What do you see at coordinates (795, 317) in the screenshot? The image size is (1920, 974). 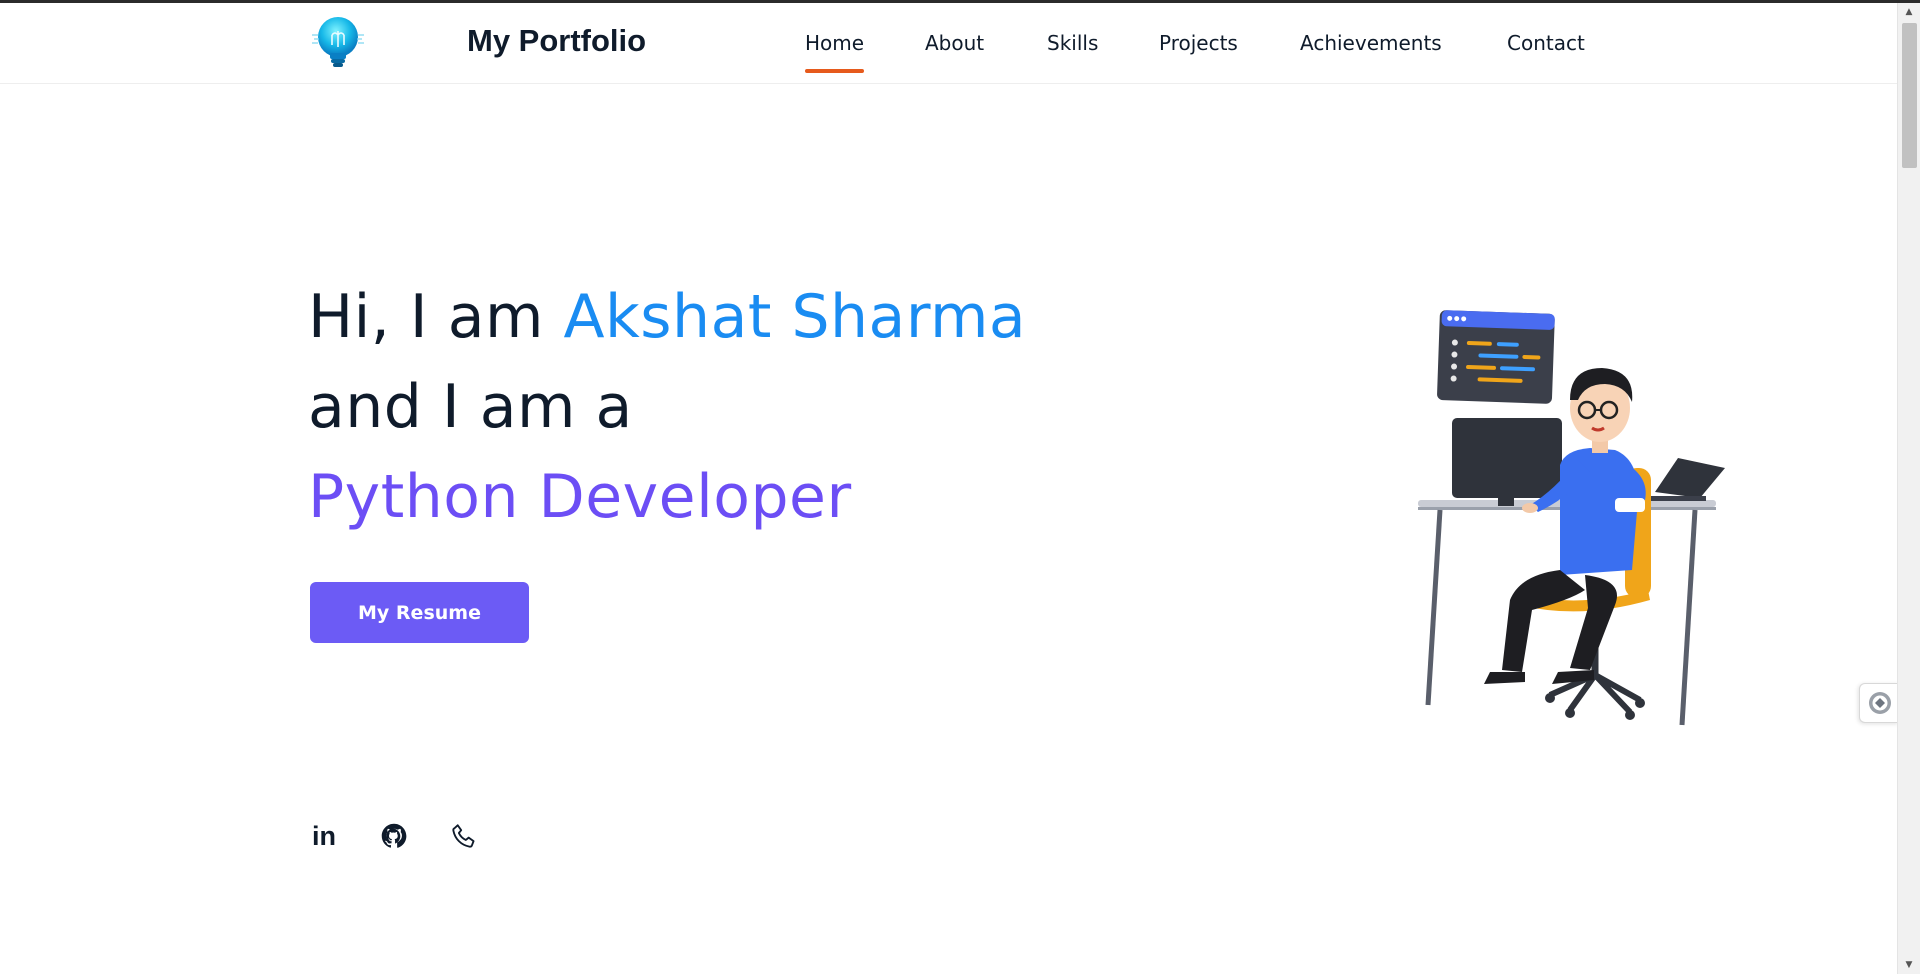 I see `hero-name: Akshat Sharma` at bounding box center [795, 317].